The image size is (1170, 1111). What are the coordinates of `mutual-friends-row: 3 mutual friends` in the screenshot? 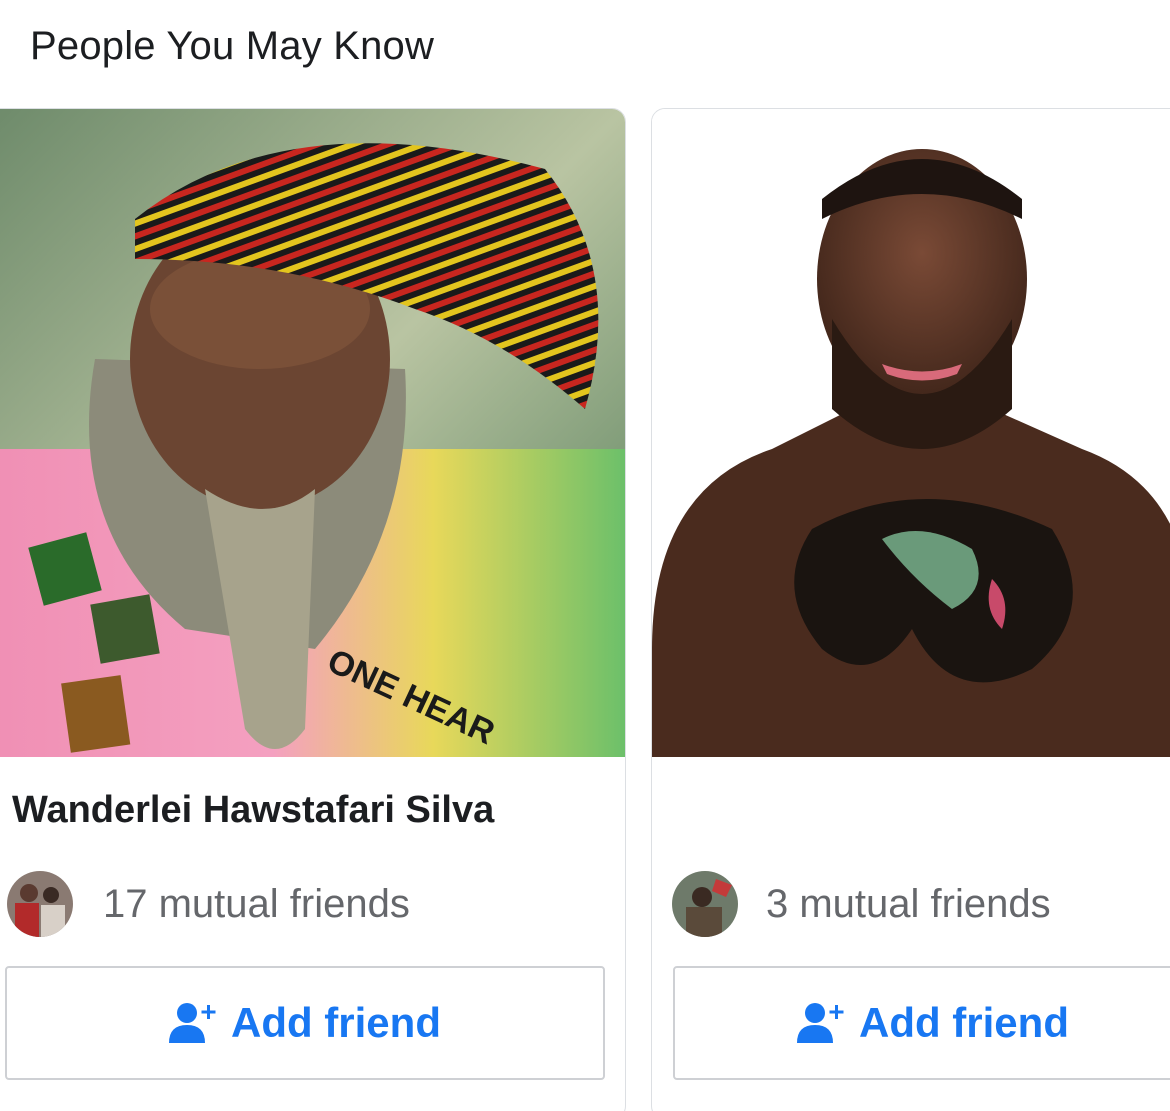 It's located at (861, 904).